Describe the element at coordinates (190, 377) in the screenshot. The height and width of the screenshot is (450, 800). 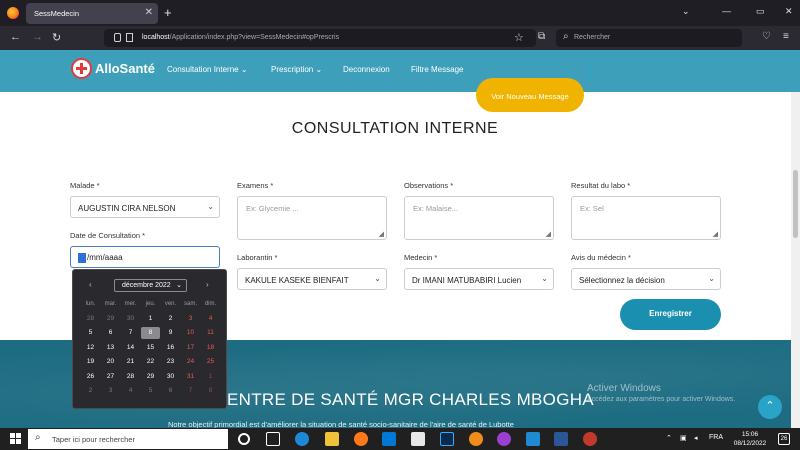
I see `calendar-day: 31` at that location.